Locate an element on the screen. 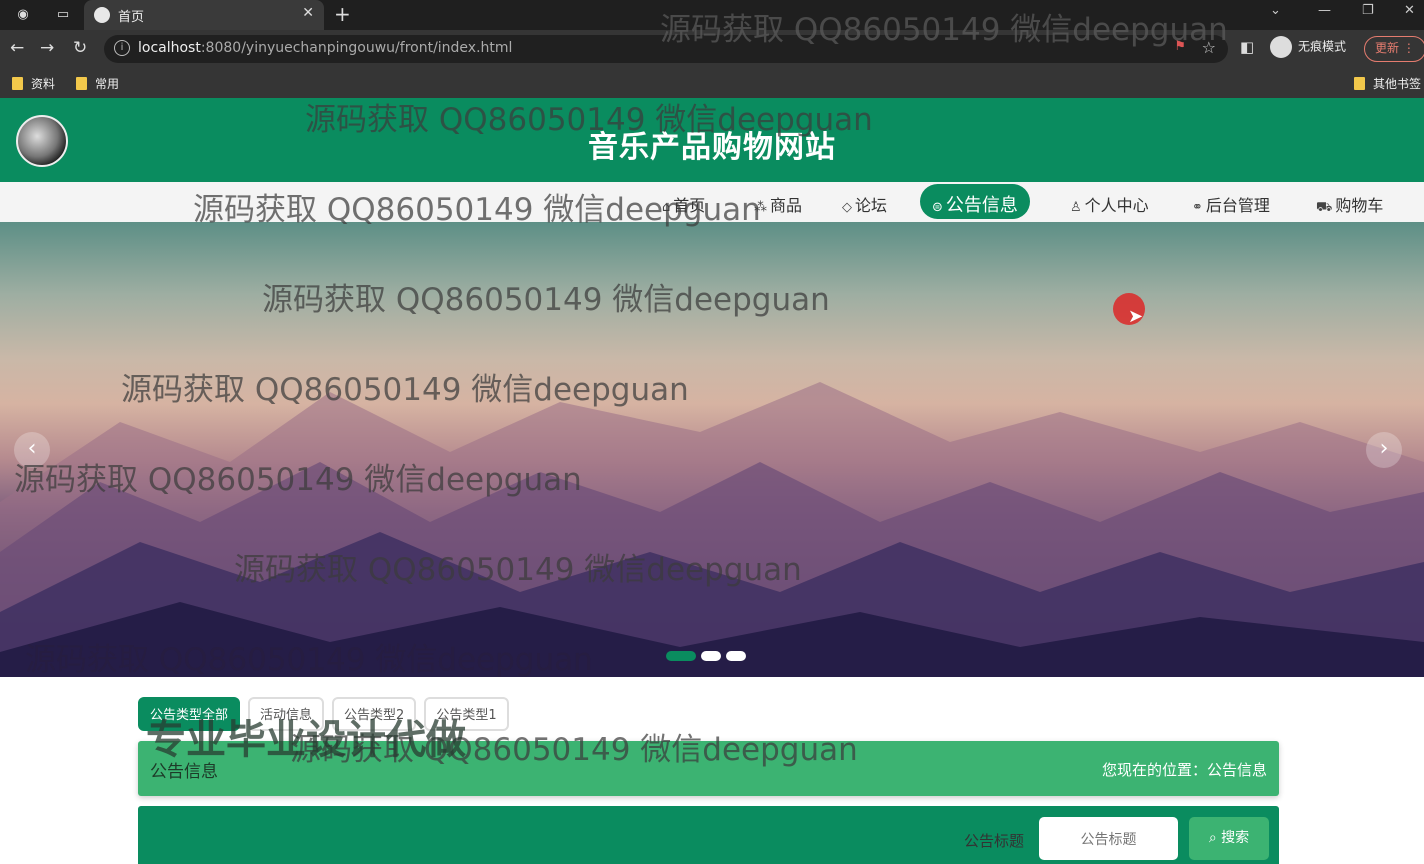  side-panel-icon: ◧ is located at coordinates (1247, 47).